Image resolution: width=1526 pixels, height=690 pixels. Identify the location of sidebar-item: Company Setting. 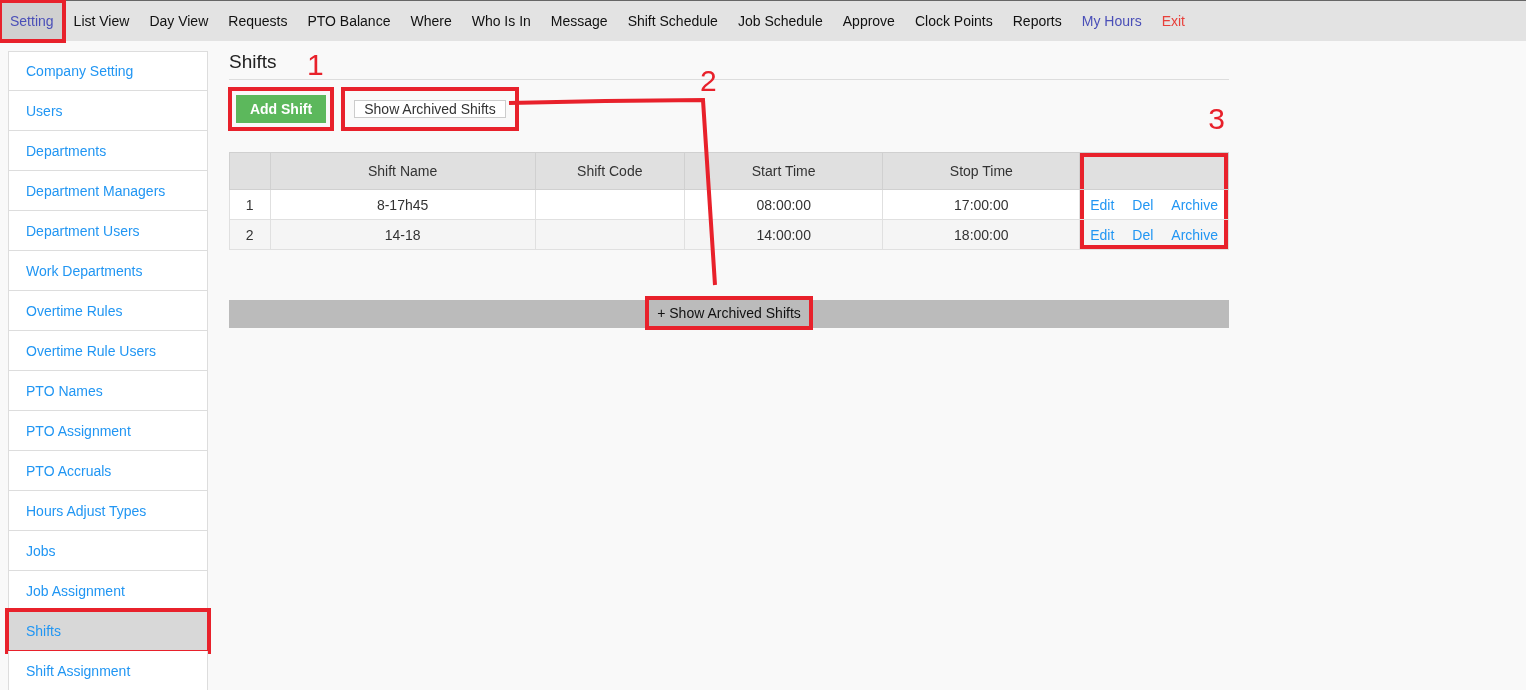
(108, 71).